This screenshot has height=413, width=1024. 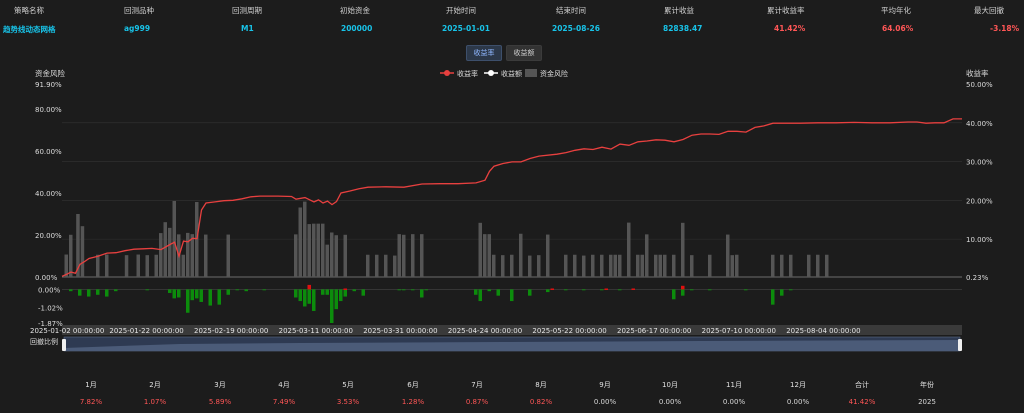 I want to click on right-tick-label: 40.00%, so click(x=979, y=124).